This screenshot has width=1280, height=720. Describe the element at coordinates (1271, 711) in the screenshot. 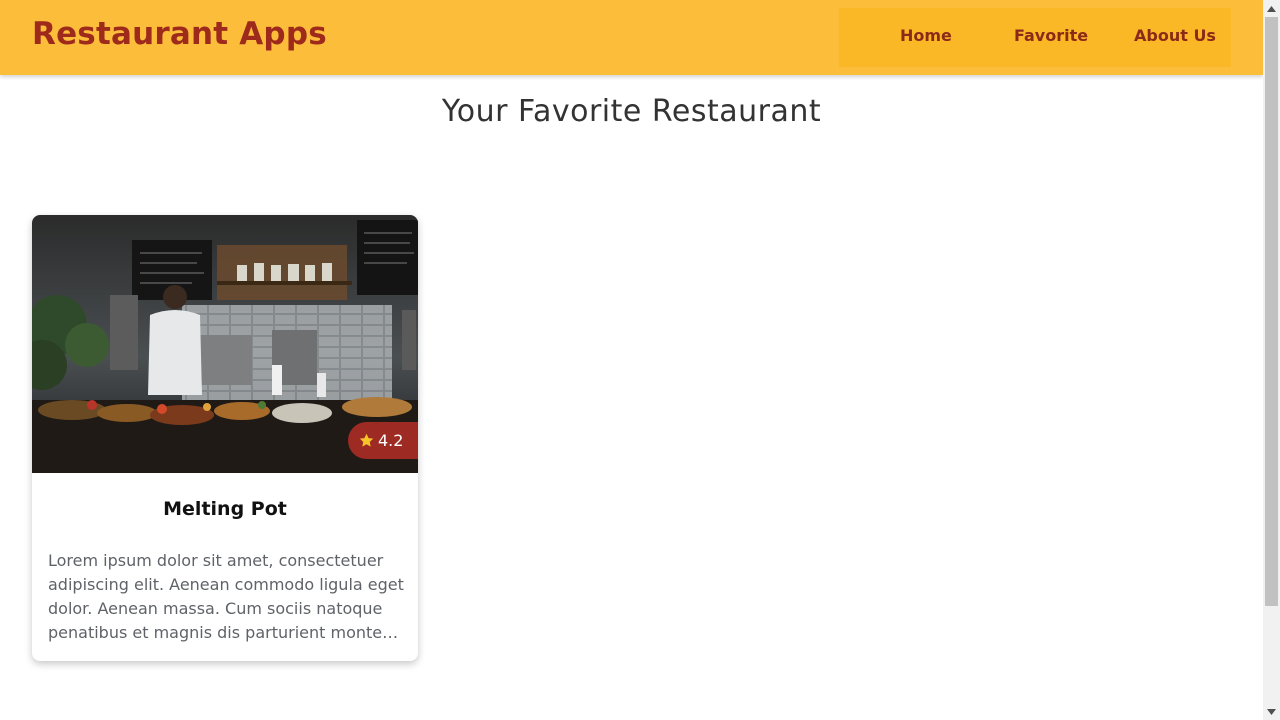

I see `scroll-down-arrow-icon` at that location.